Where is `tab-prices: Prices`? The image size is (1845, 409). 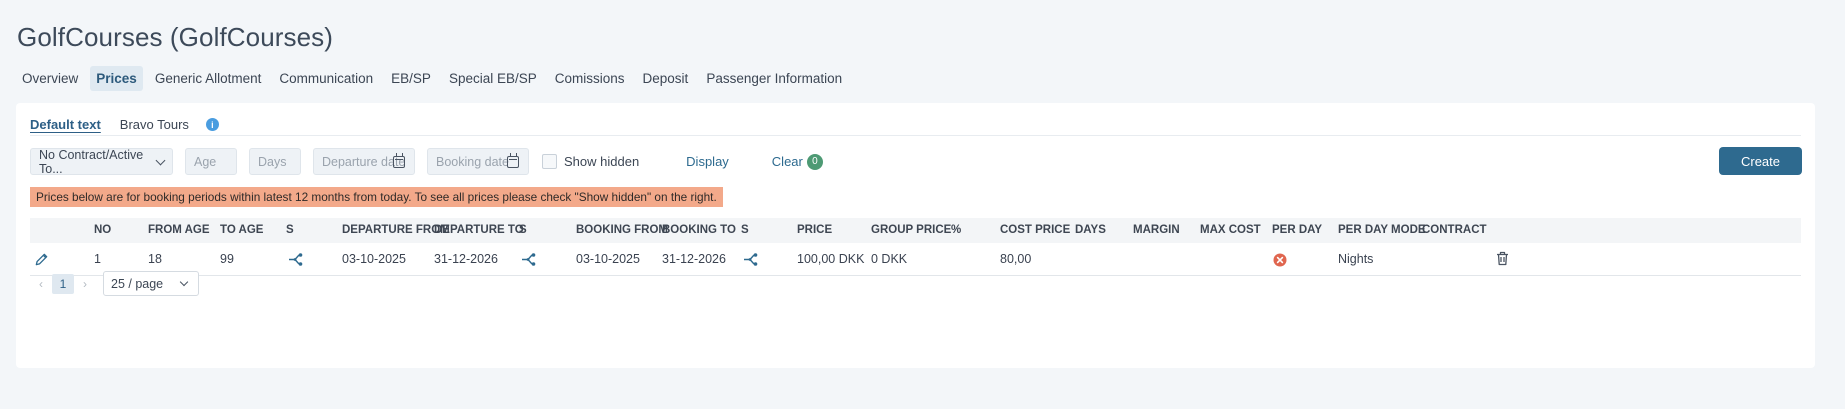 tab-prices: Prices is located at coordinates (116, 78).